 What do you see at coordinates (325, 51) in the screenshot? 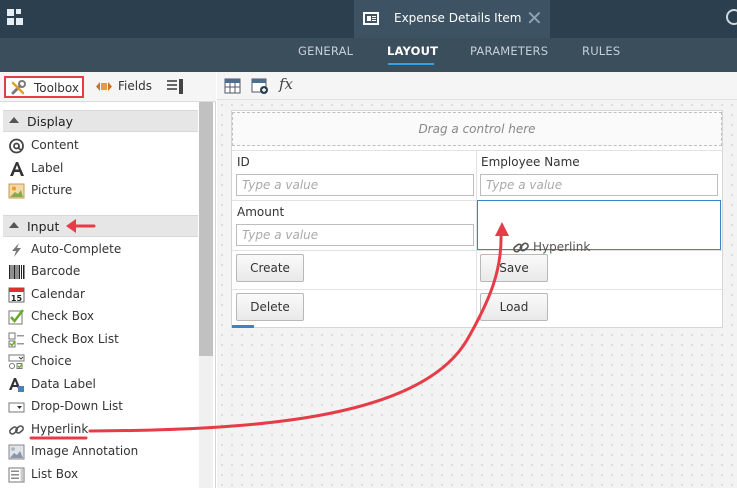
I see `tab-general: GENERAL` at bounding box center [325, 51].